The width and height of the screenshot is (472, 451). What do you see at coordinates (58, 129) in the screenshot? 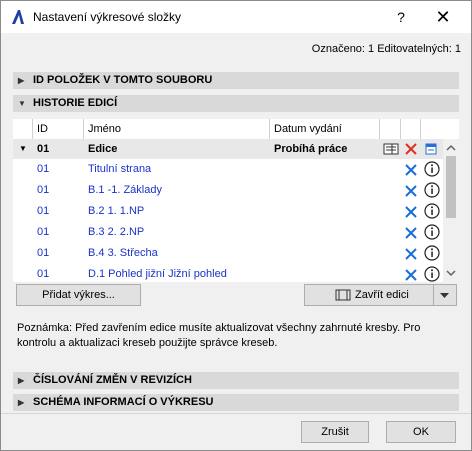
I see `column-header-id: ID` at bounding box center [58, 129].